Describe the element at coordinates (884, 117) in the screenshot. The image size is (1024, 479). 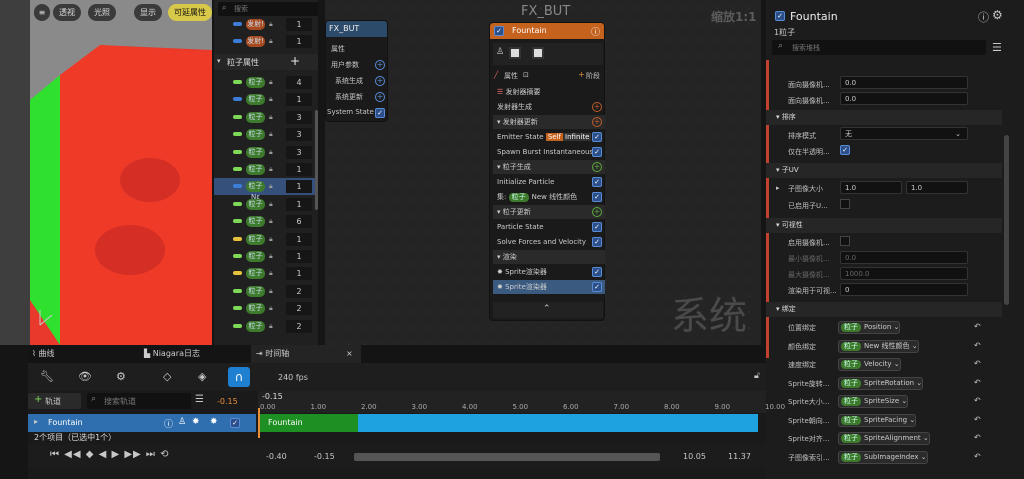
I see `section-sort: ▾ 排序` at that location.